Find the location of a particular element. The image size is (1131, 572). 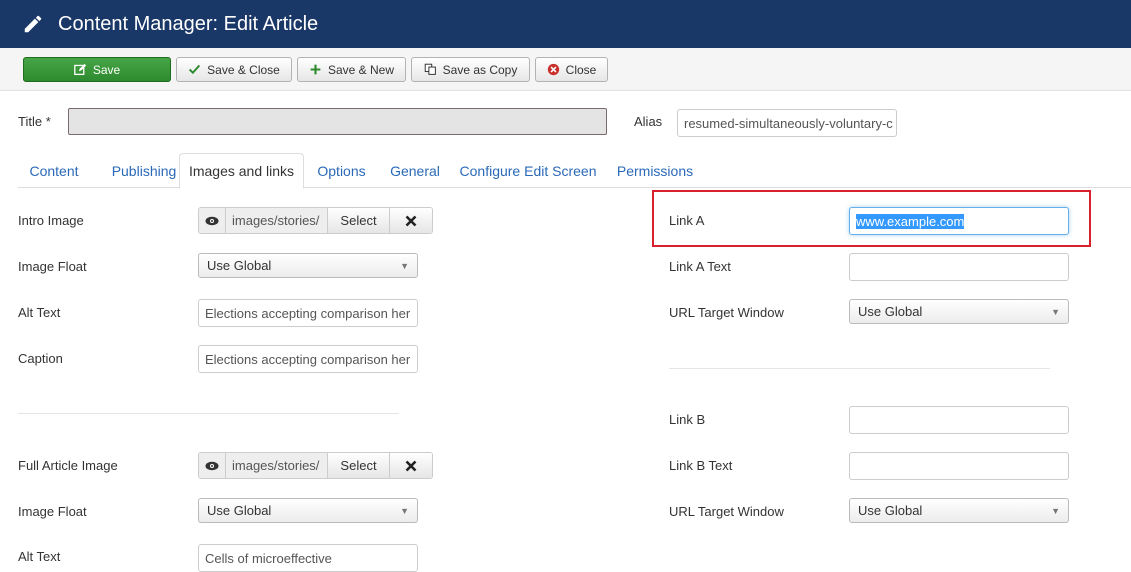

full-float-value: Use Global is located at coordinates (239, 510).